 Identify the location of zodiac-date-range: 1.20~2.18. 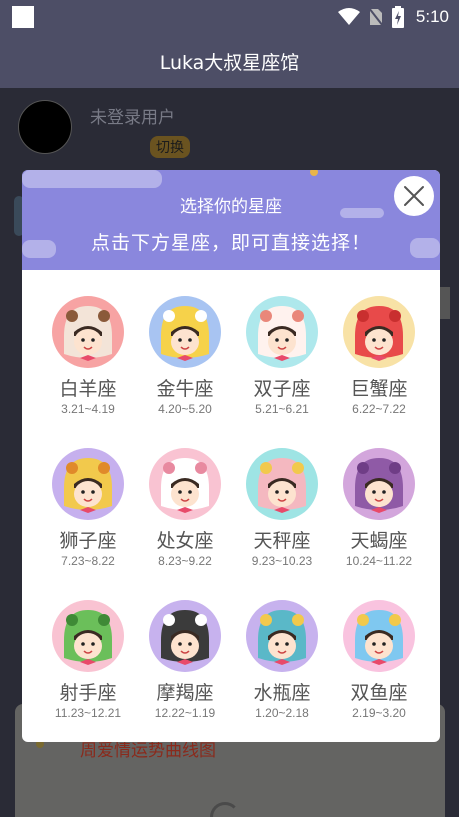
(282, 713).